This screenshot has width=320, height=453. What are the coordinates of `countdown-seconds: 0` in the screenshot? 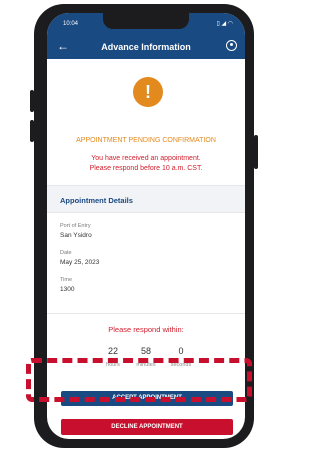 It's located at (181, 351).